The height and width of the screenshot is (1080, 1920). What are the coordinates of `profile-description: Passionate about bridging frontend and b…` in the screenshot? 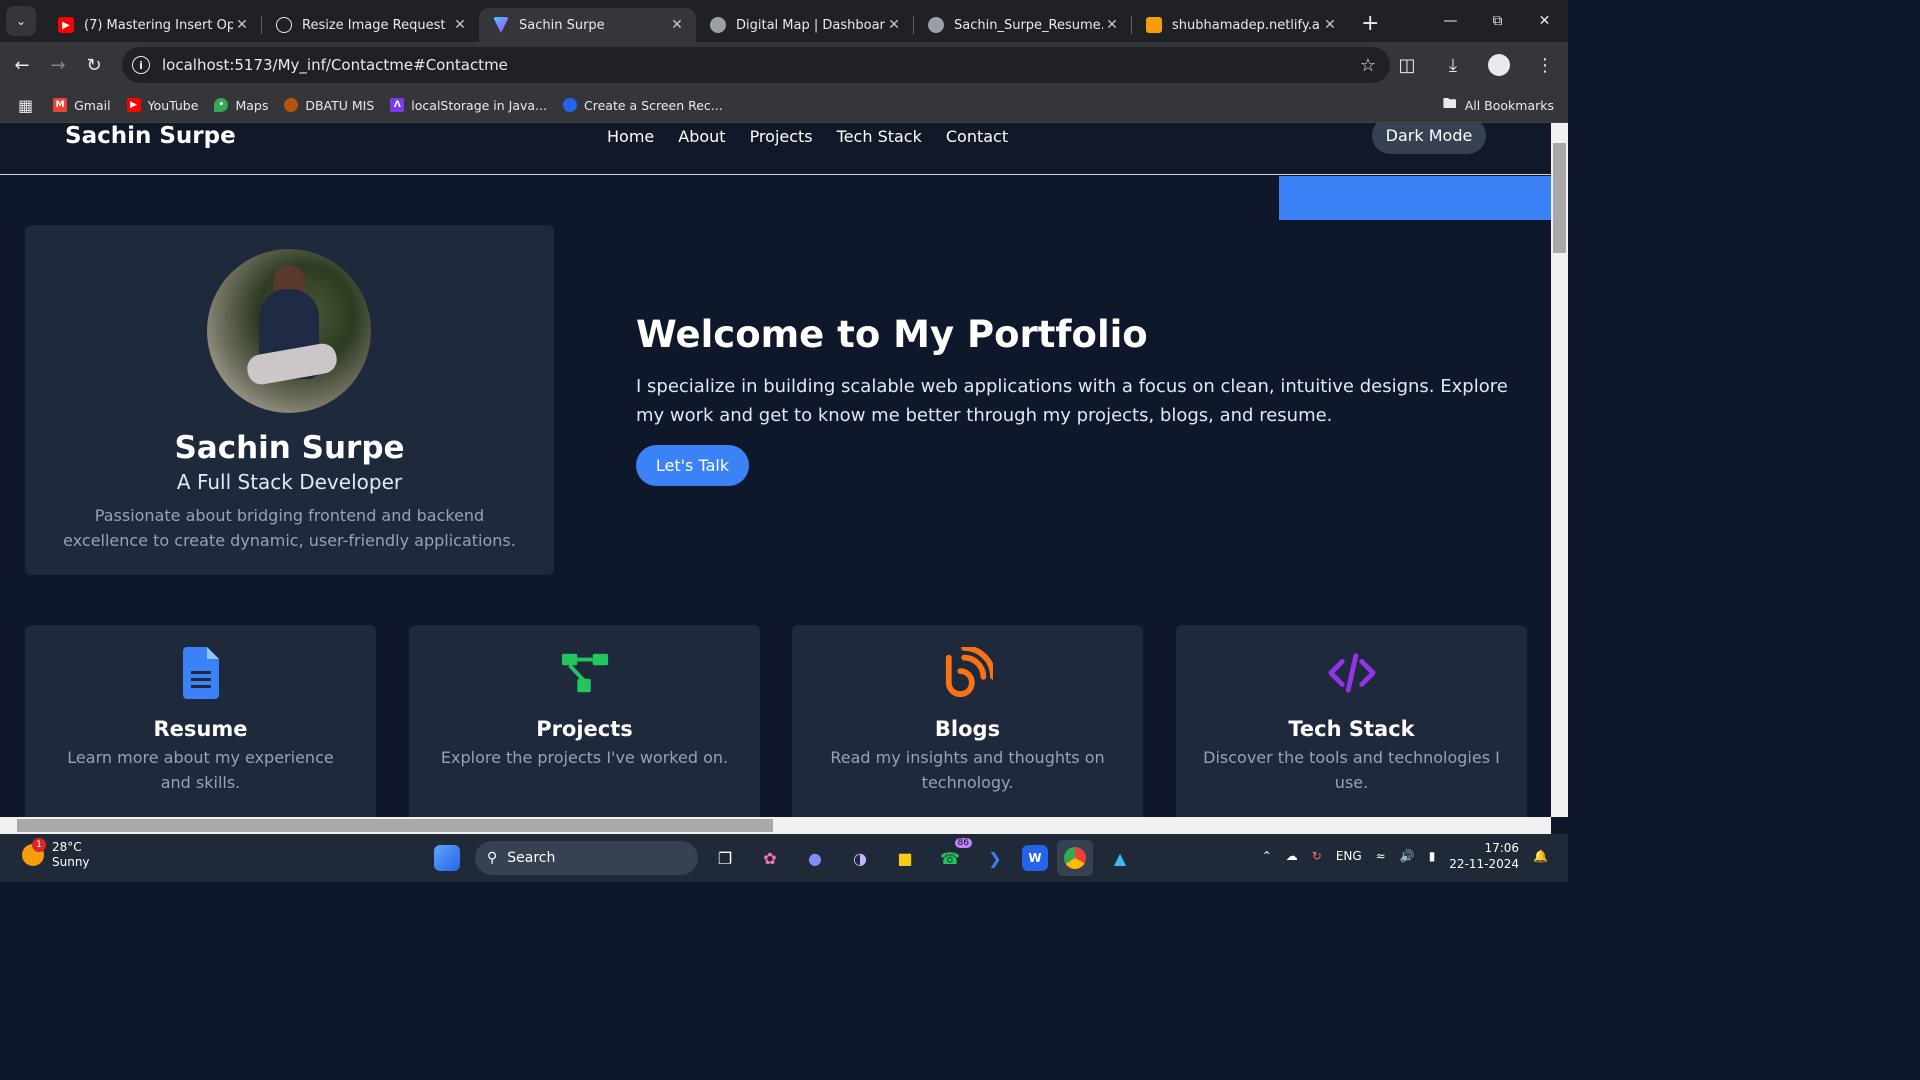 It's located at (289, 528).